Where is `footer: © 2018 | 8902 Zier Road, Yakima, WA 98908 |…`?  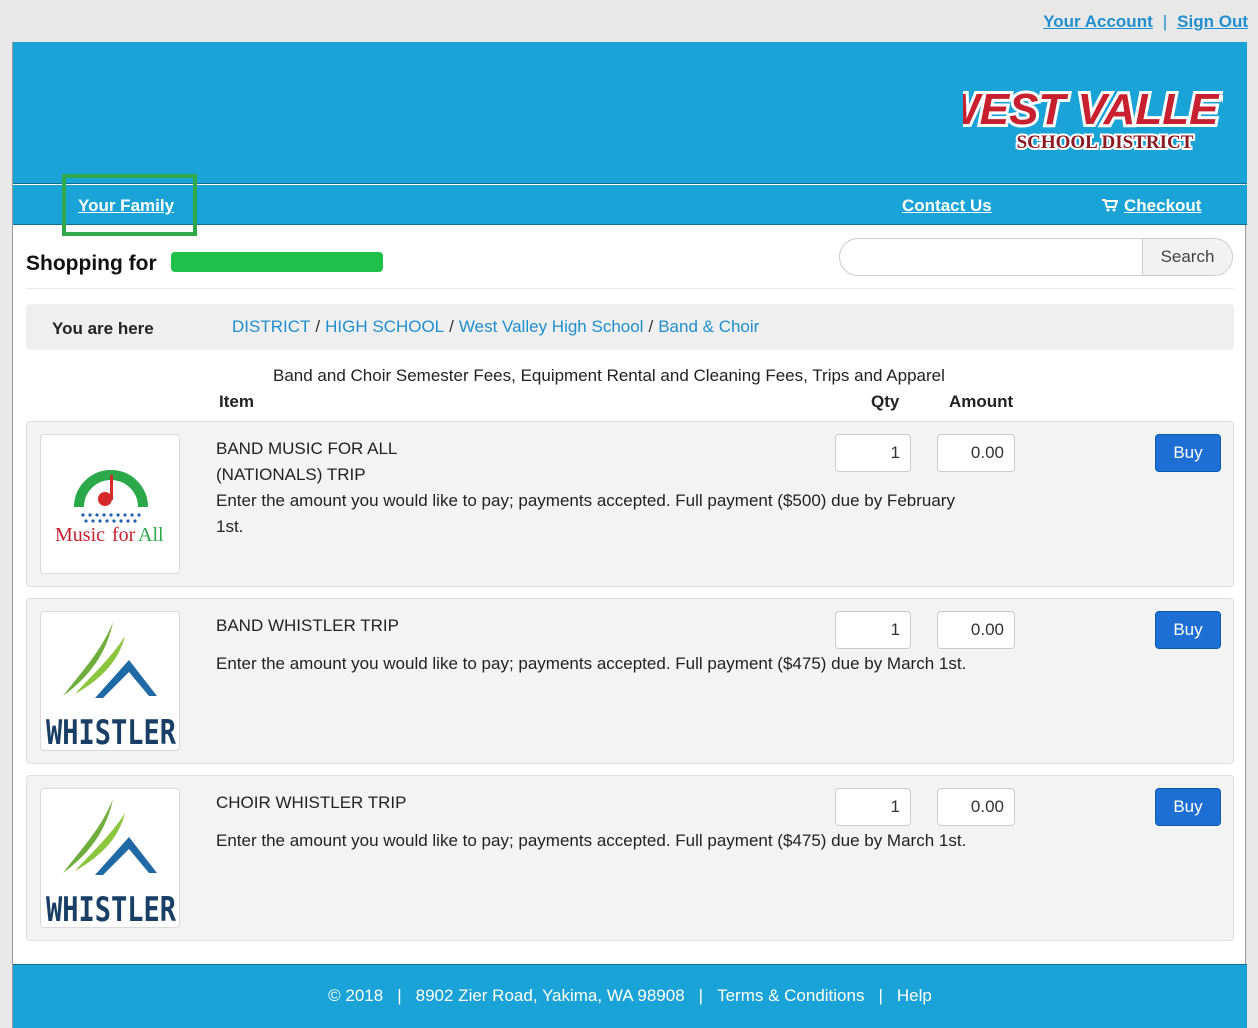
footer: © 2018 | 8902 Zier Road, Yakima, WA 98908 |… is located at coordinates (630, 996).